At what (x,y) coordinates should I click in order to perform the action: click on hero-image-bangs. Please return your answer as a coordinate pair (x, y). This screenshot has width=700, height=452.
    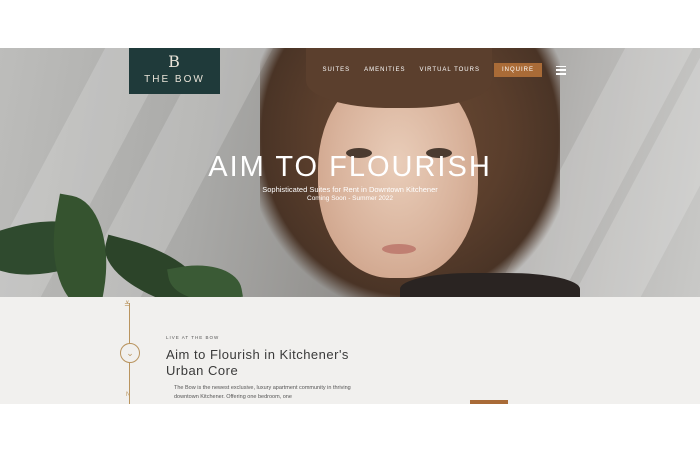
    Looking at the image, I should click on (399, 78).